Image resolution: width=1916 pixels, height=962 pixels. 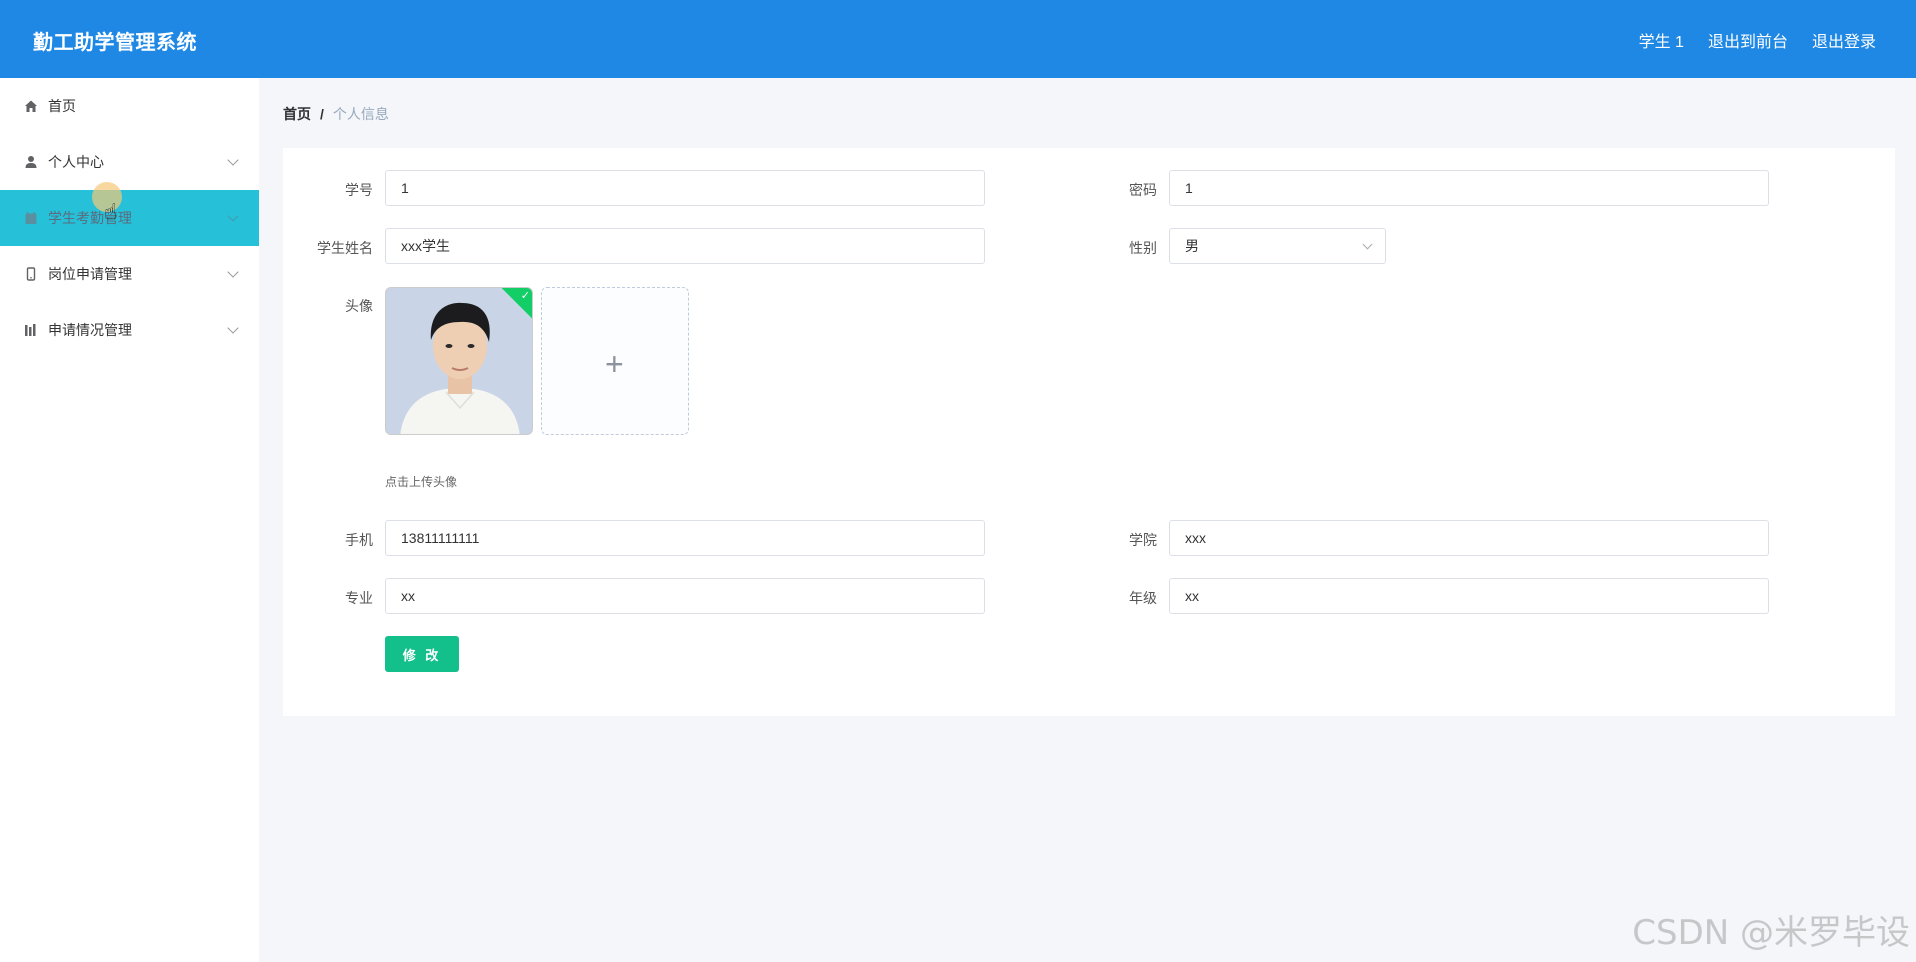 What do you see at coordinates (1661, 40) in the screenshot?
I see `current-user-link: 学生 1` at bounding box center [1661, 40].